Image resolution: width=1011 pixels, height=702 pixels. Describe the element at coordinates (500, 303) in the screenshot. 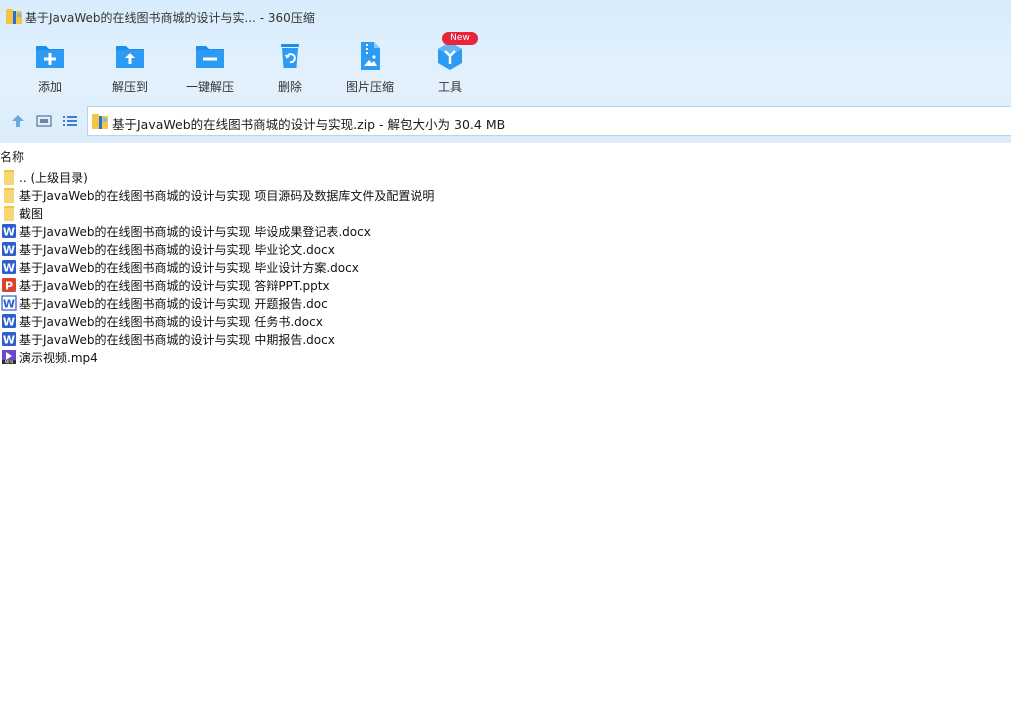

I see `list-item: W 基于JavaWeb的在线图书商城的设计与实现 开题报告.doc` at that location.